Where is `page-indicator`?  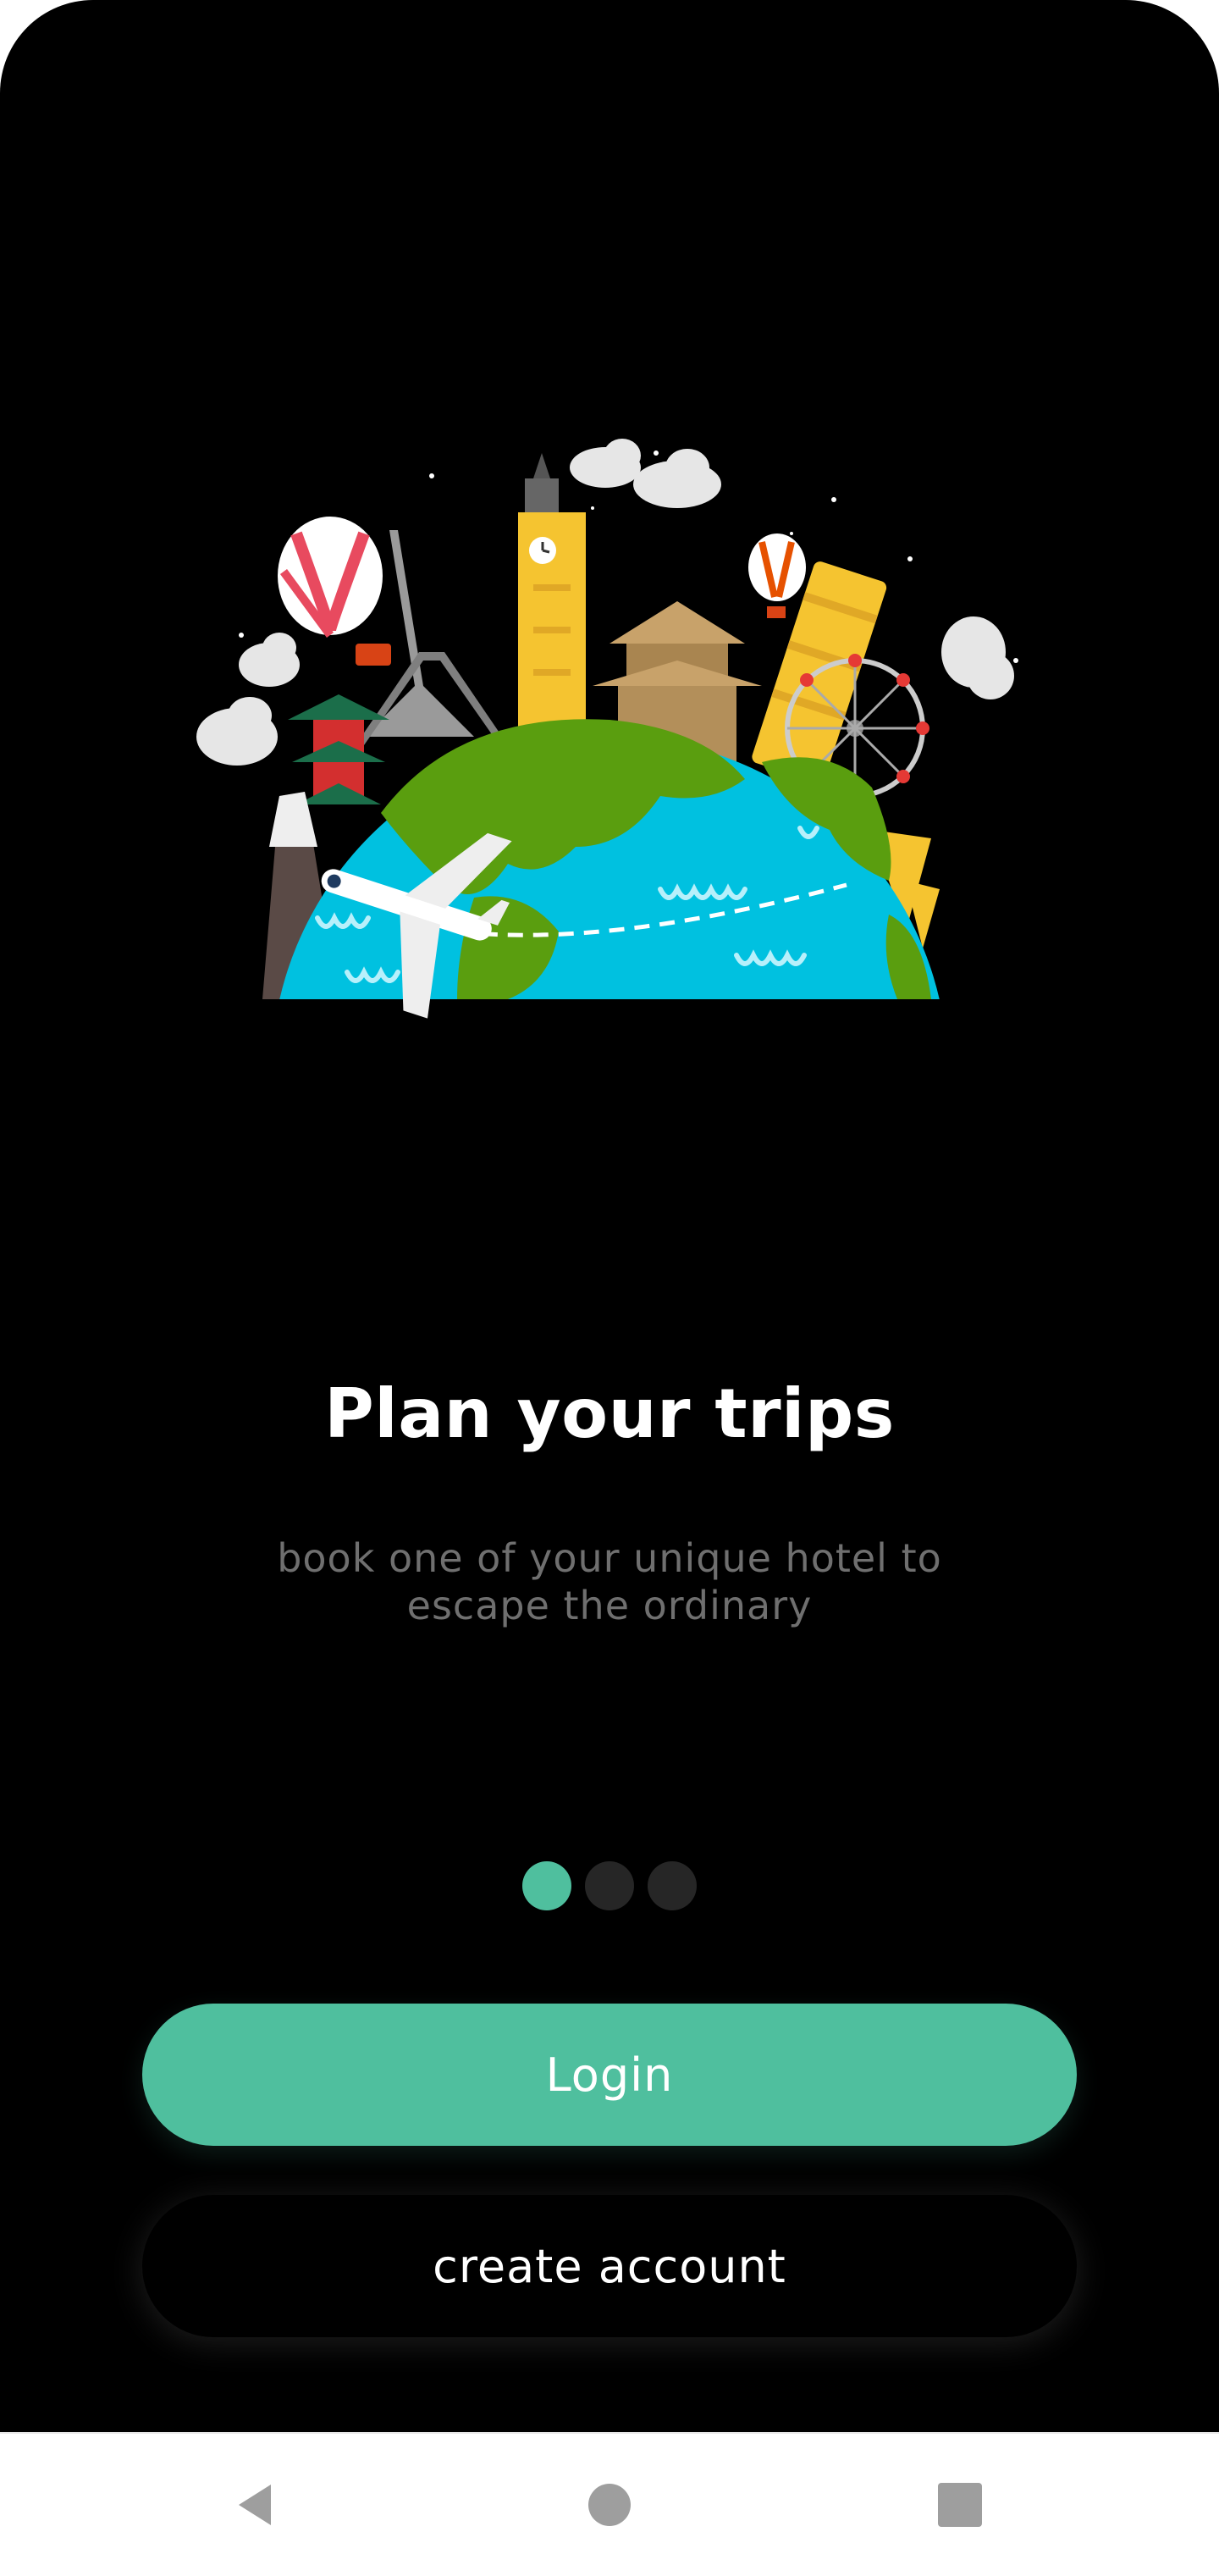 page-indicator is located at coordinates (609, 1887).